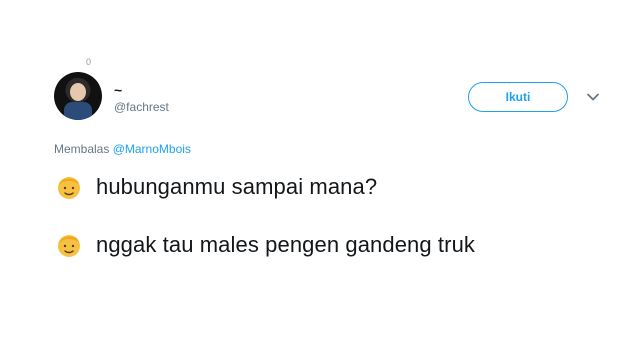  I want to click on display-name: ~, so click(118, 90).